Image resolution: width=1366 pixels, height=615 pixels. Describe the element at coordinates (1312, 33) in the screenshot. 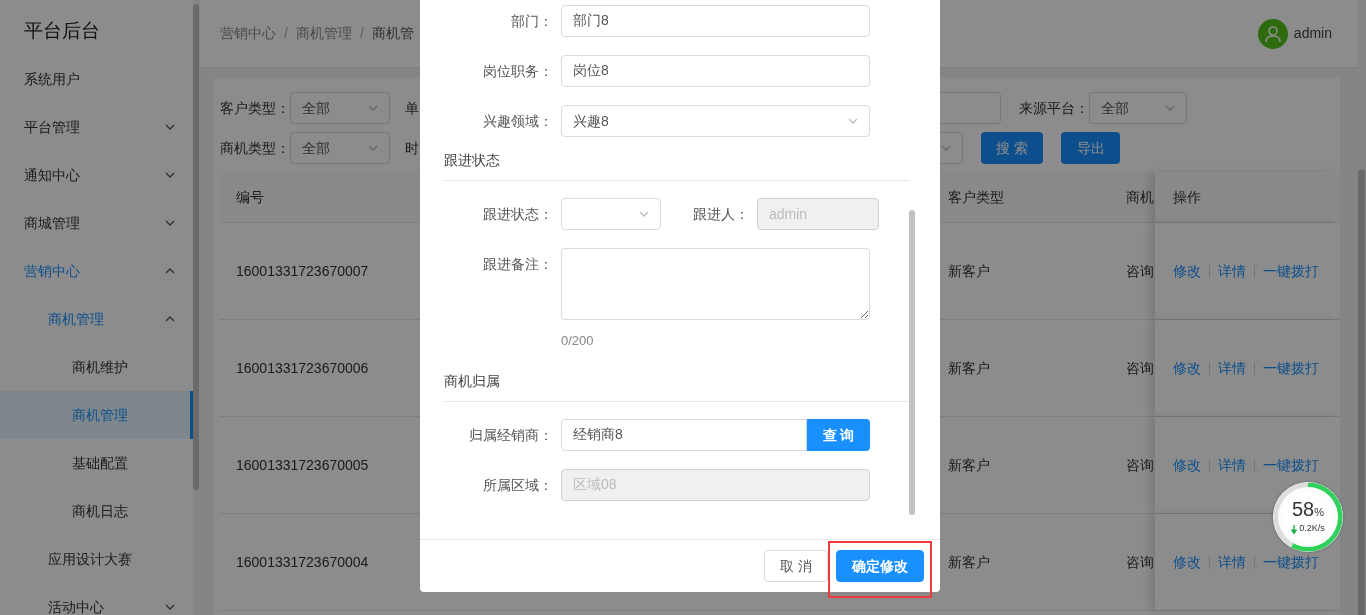

I see `user-name: admin` at that location.